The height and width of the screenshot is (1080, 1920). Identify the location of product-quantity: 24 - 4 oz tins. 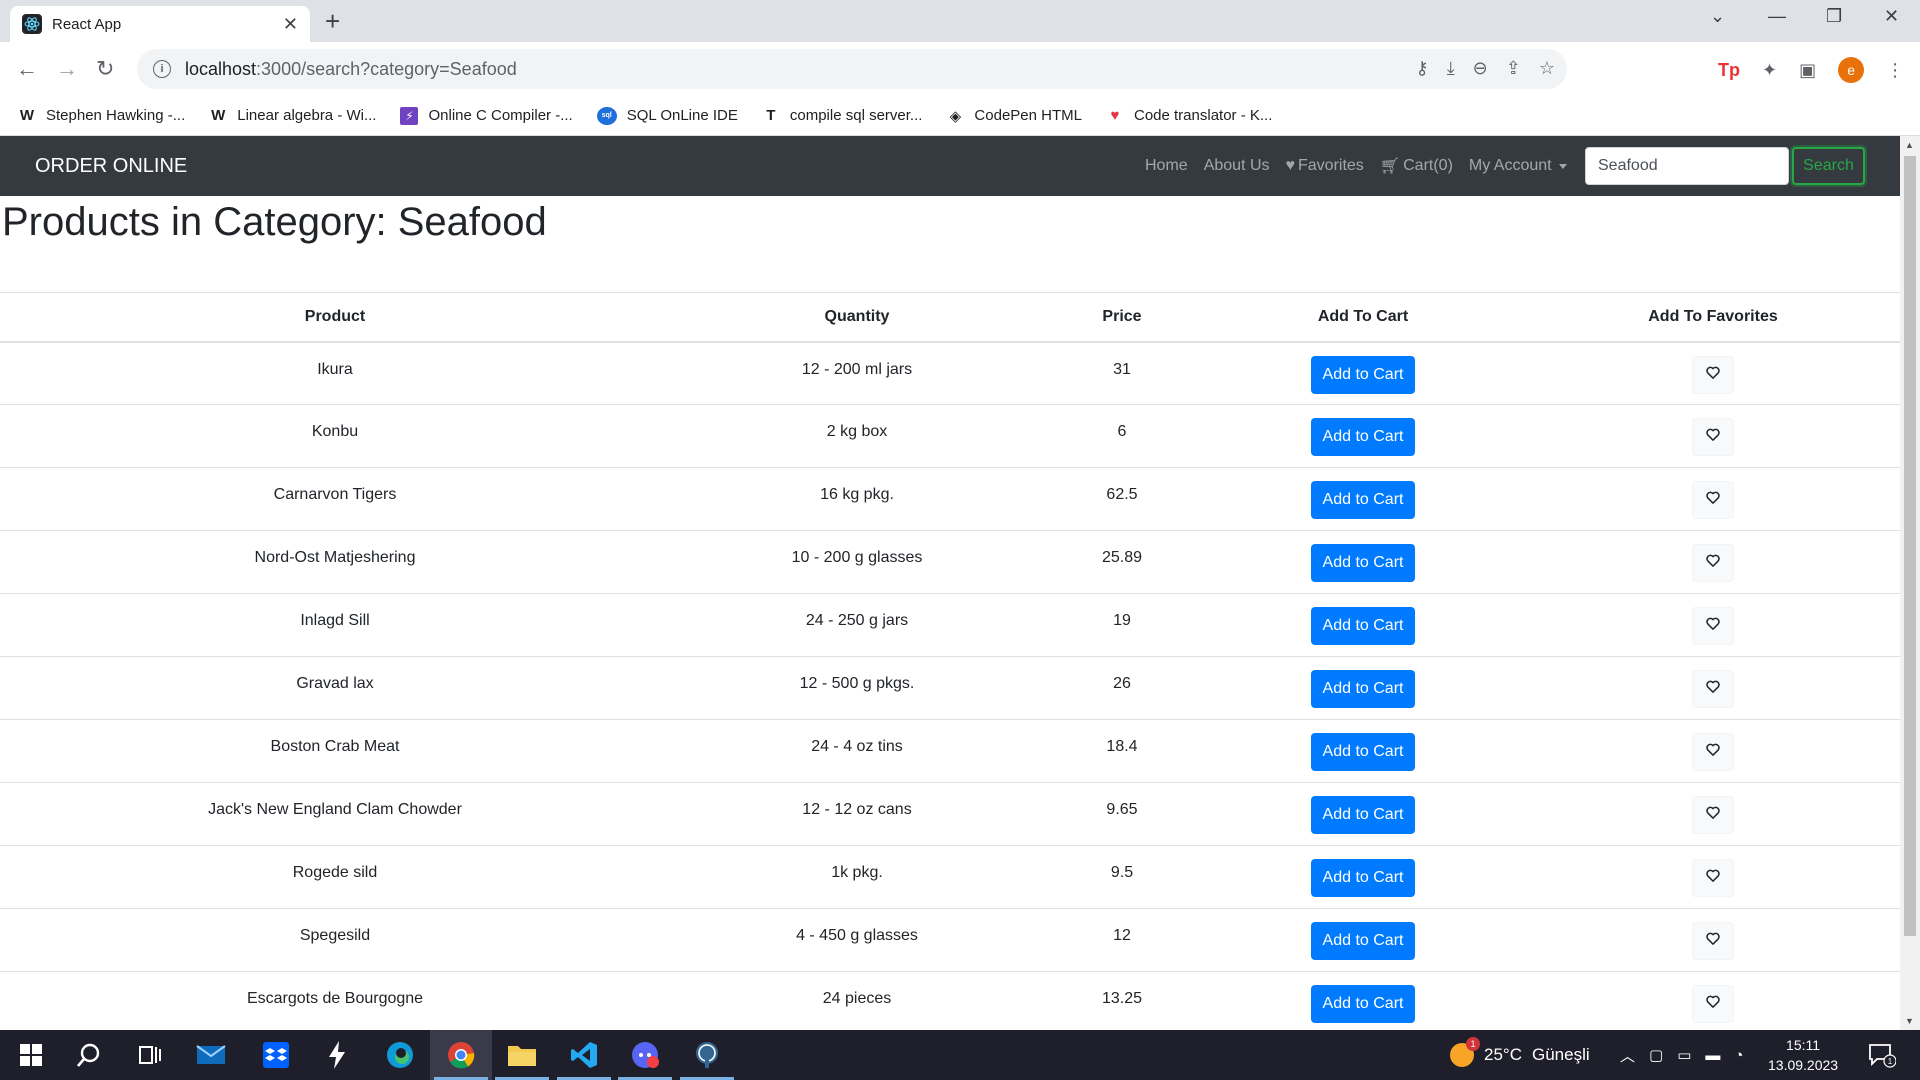
(857, 751).